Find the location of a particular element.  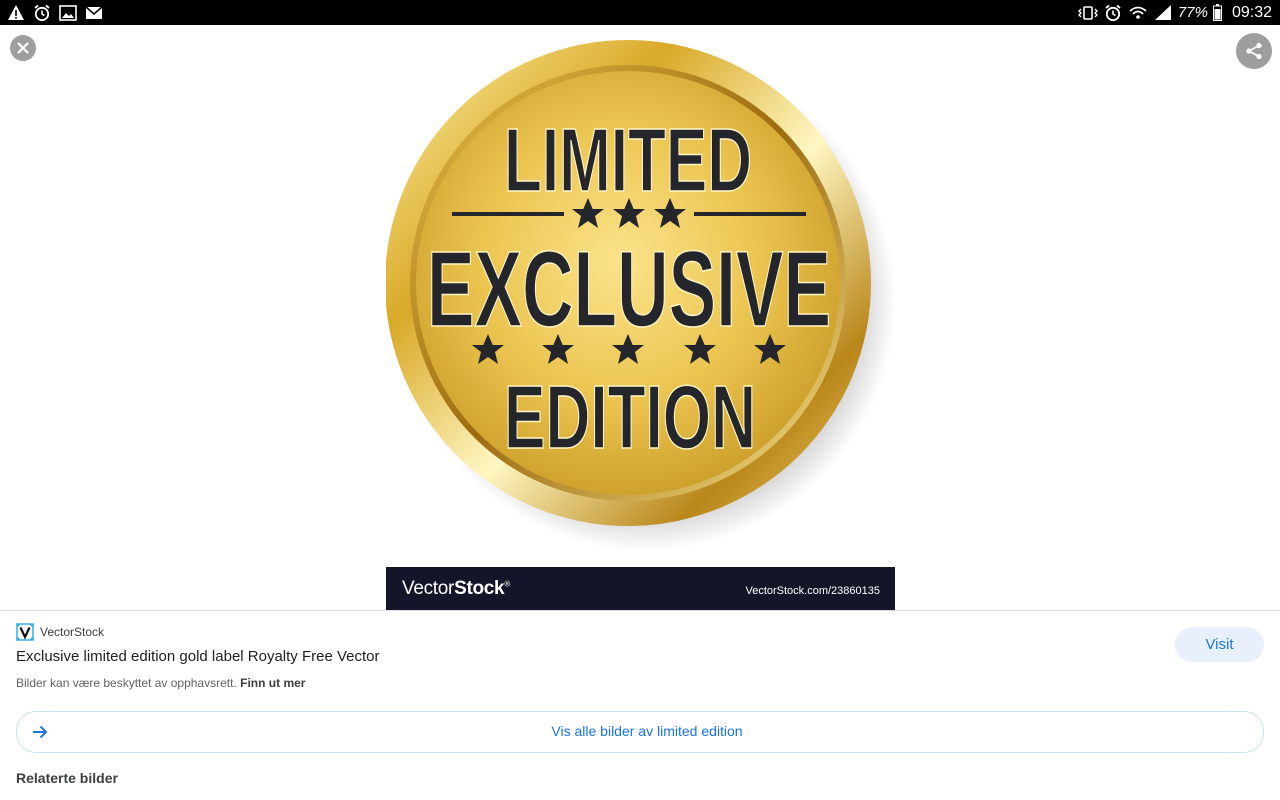

learn-more-link: Finn ut mer is located at coordinates (272, 683).